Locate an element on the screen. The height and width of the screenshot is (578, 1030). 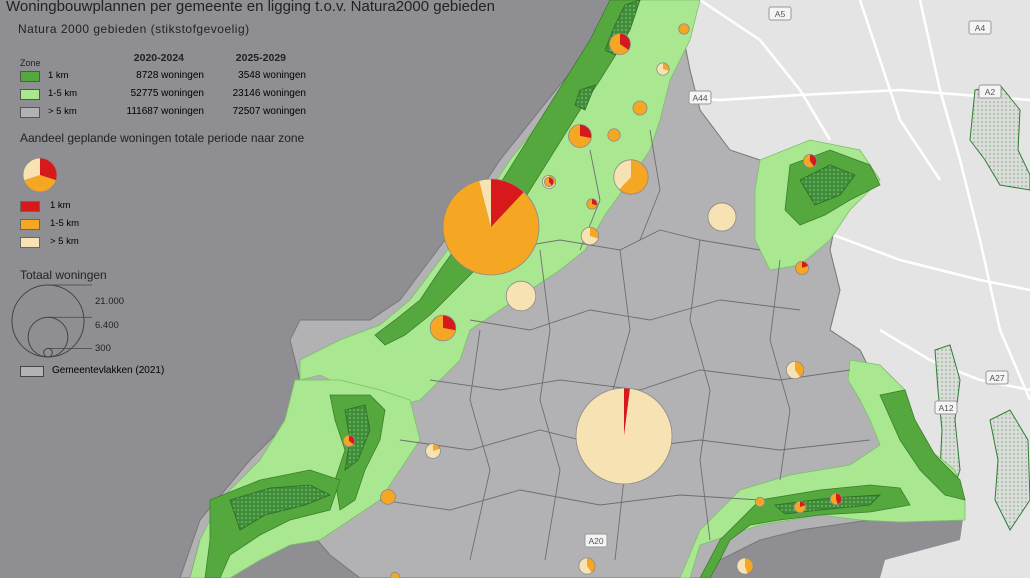
size-label-large: 21.000 is located at coordinates (110, 301).